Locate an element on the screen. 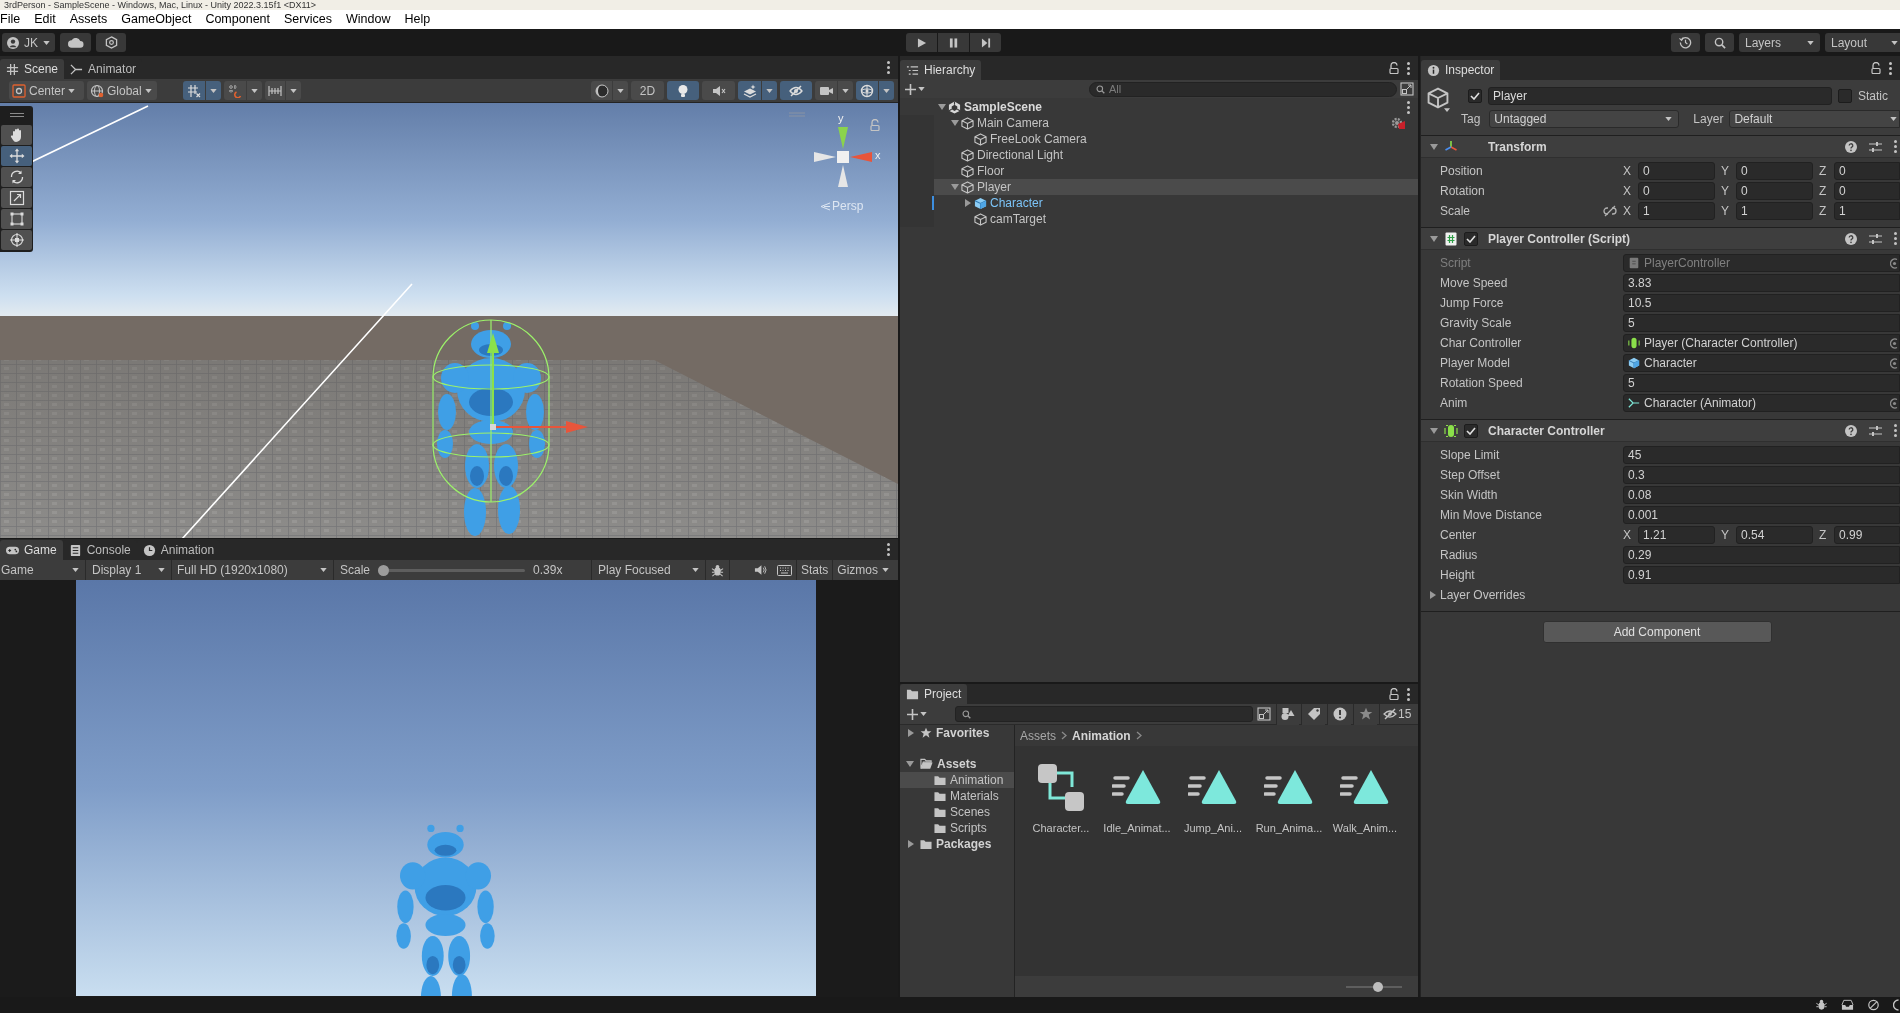  menu-item: Component is located at coordinates (237, 19).